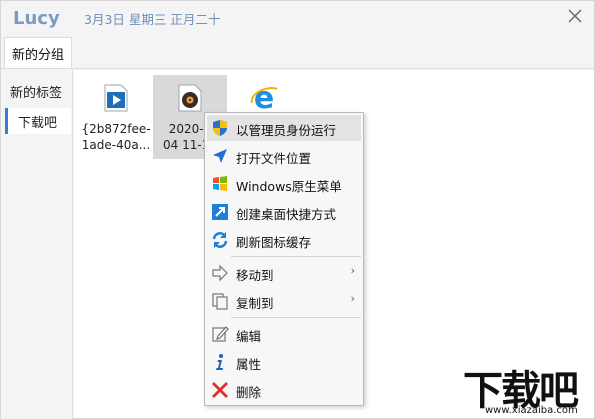 This screenshot has height=419, width=595. I want to click on menu-item-edit: 编辑, so click(284, 334).